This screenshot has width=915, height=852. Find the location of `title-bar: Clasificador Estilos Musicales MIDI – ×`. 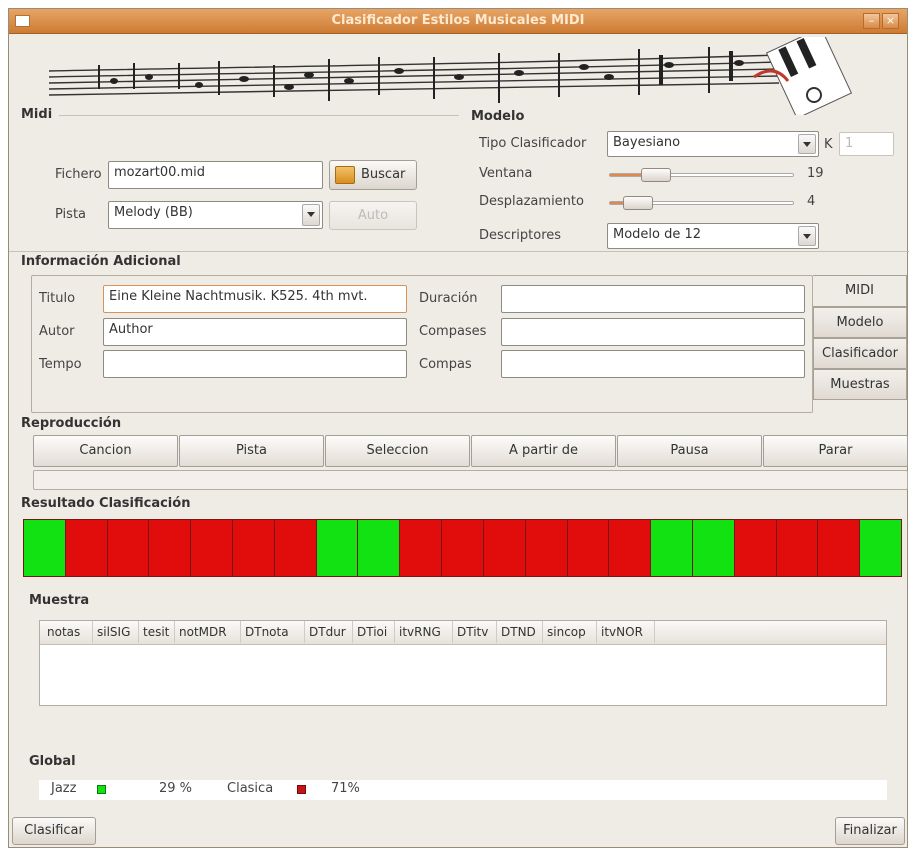

title-bar: Clasificador Estilos Musicales MIDI – × is located at coordinates (458, 21).